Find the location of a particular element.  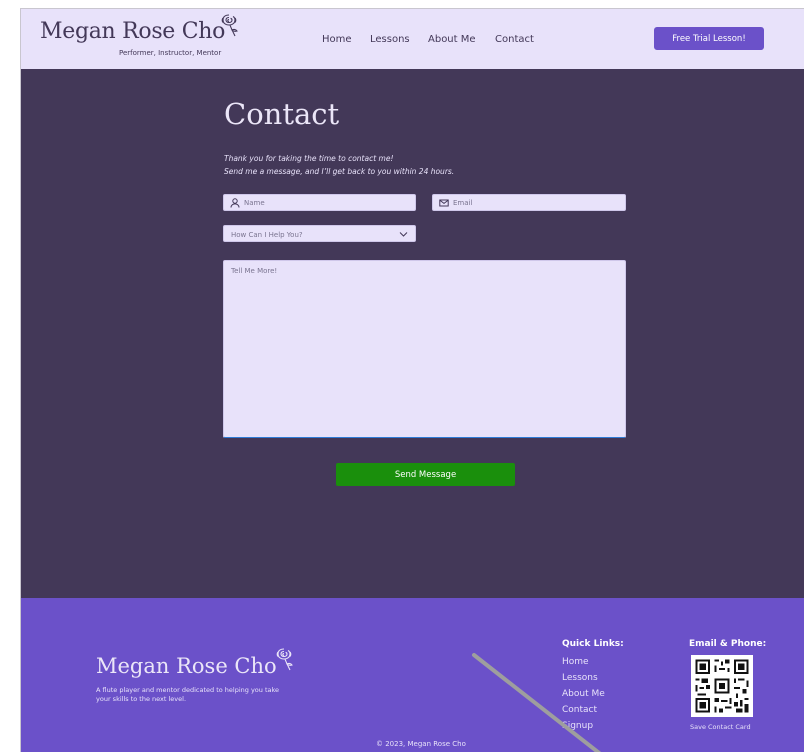

free-trial-lesson-button: Free Trial Lesson! is located at coordinates (709, 38).